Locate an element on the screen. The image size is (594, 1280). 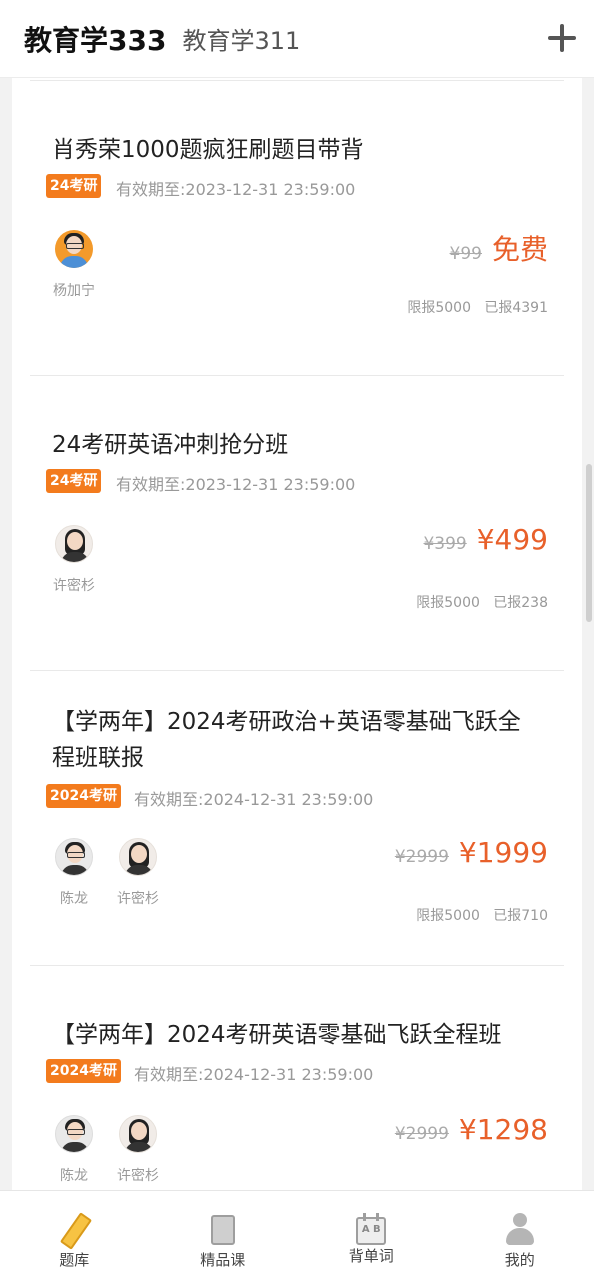
bottom-nav: 题库 精品课 A B 背单词 我的 is located at coordinates (297, 1235).